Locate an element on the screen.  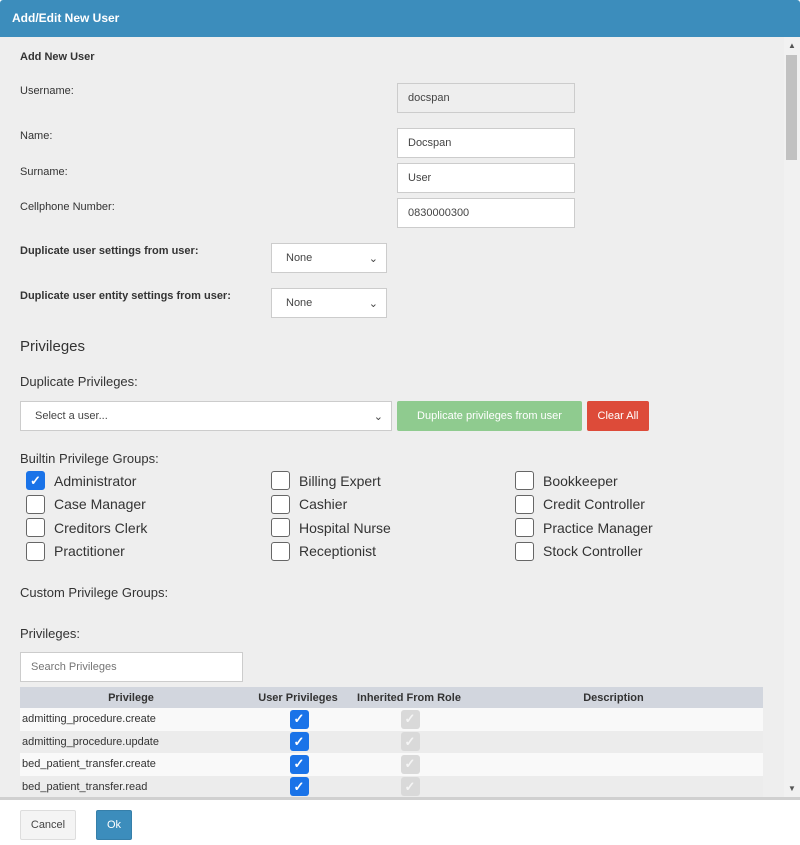
group-label: Case Manager is located at coordinates (100, 504).